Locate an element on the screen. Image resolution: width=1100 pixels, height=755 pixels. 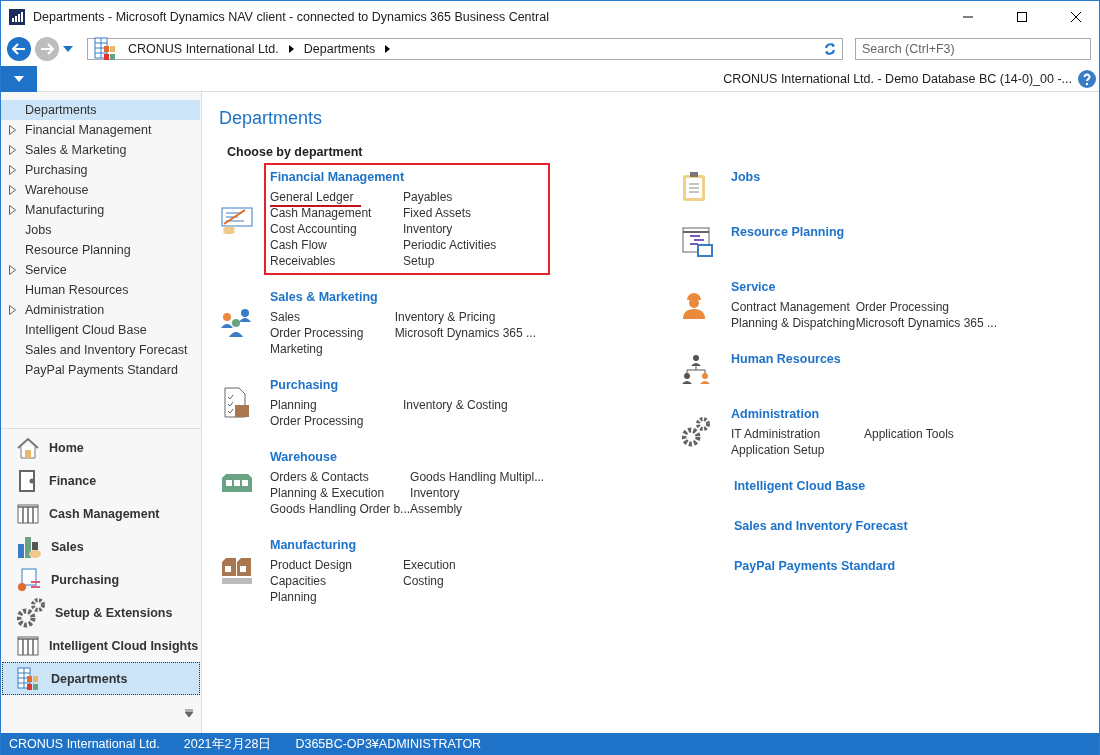
breadcrumb: CRONUS International Ltd. is located at coordinates (203, 49).